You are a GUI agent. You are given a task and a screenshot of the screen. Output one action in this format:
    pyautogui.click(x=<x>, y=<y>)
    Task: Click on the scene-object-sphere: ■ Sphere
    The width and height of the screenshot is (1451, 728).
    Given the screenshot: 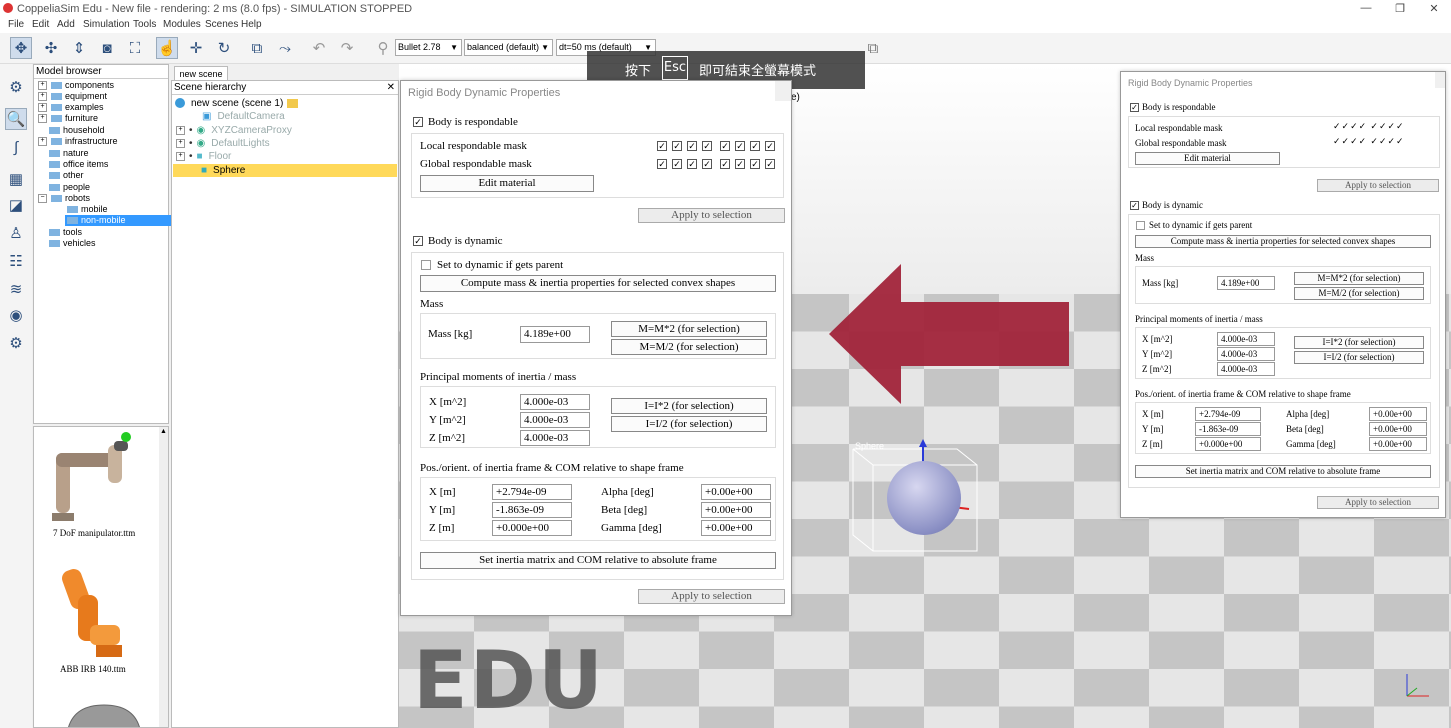 What is the action you would take?
    pyautogui.click(x=285, y=170)
    